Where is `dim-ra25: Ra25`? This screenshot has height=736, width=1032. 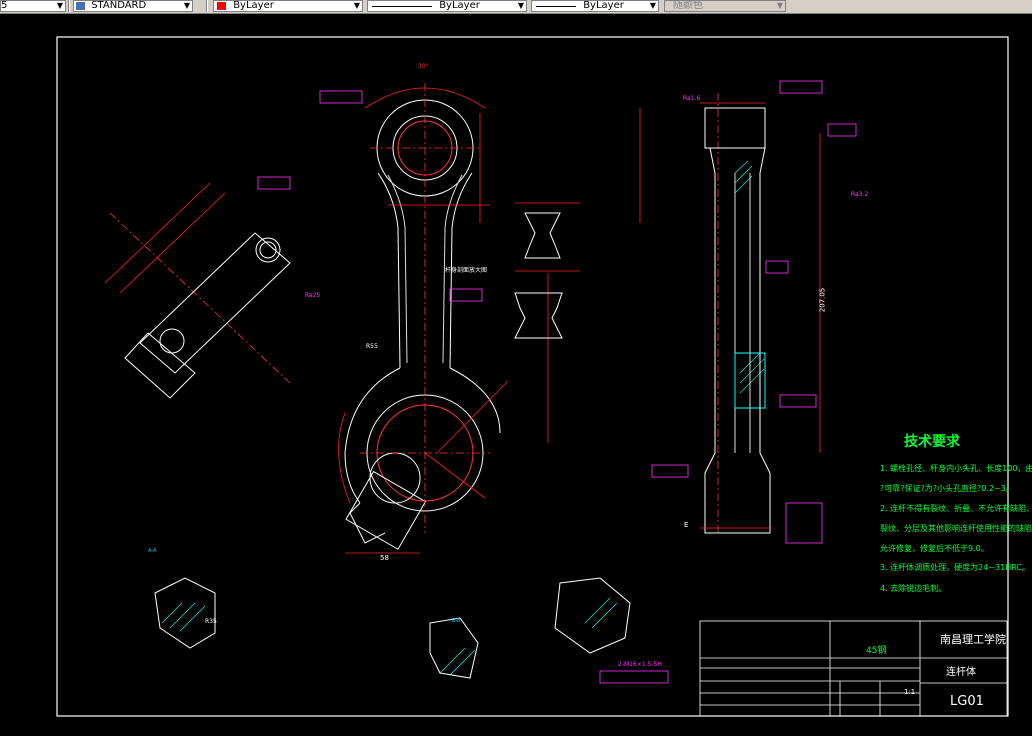 dim-ra25: Ra25 is located at coordinates (313, 295).